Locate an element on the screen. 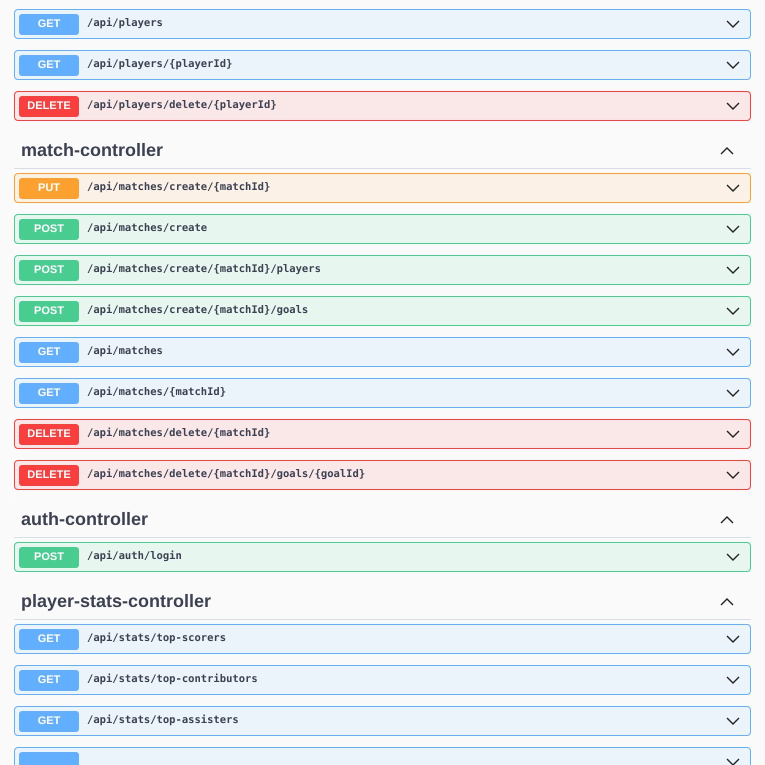 The width and height of the screenshot is (765, 765). endpoint-path: /api/matches/delete/{matchId}/goals/{goalId} is located at coordinates (226, 474).